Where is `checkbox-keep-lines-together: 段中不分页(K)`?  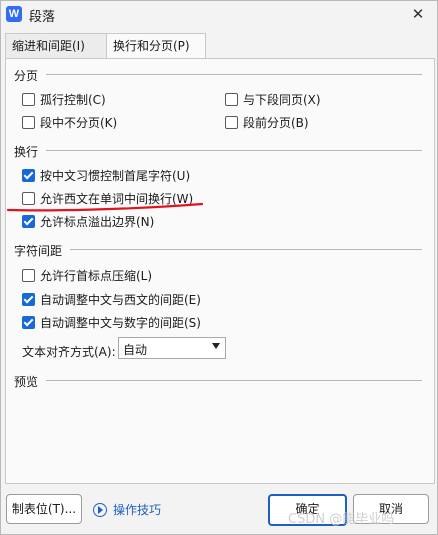 checkbox-keep-lines-together: 段中不分页(K) is located at coordinates (69, 122).